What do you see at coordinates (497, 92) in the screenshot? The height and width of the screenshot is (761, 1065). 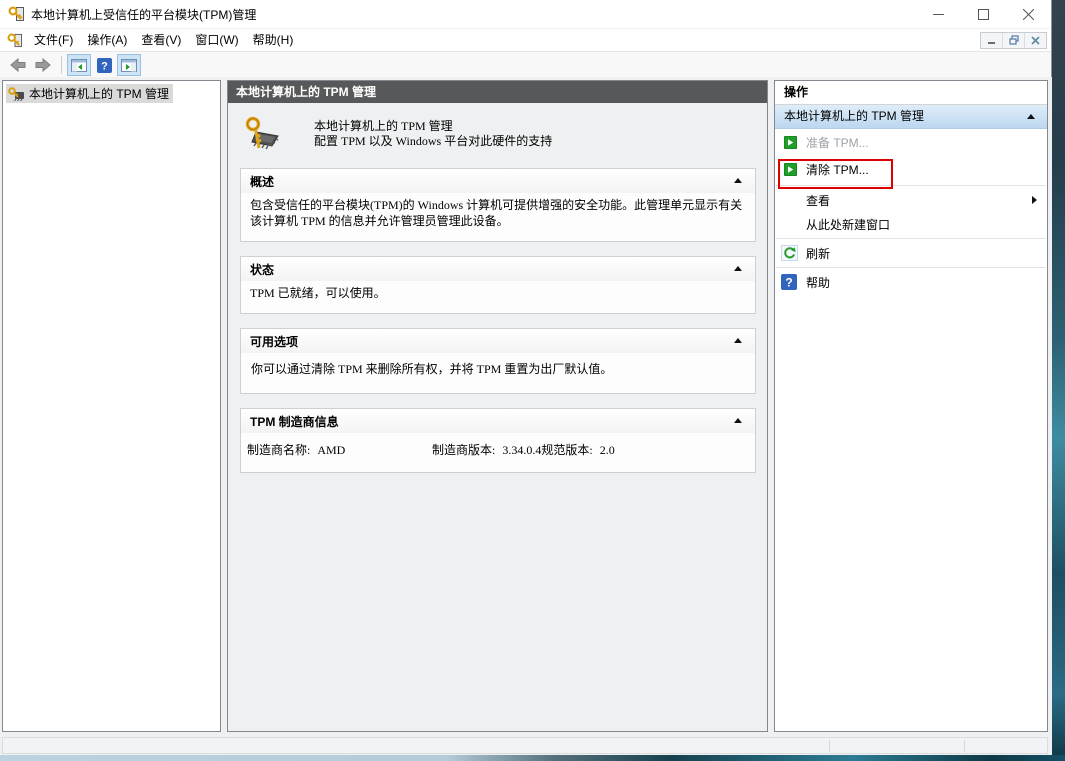 I see `results-header: 本地计算机上的 TPM 管理` at bounding box center [497, 92].